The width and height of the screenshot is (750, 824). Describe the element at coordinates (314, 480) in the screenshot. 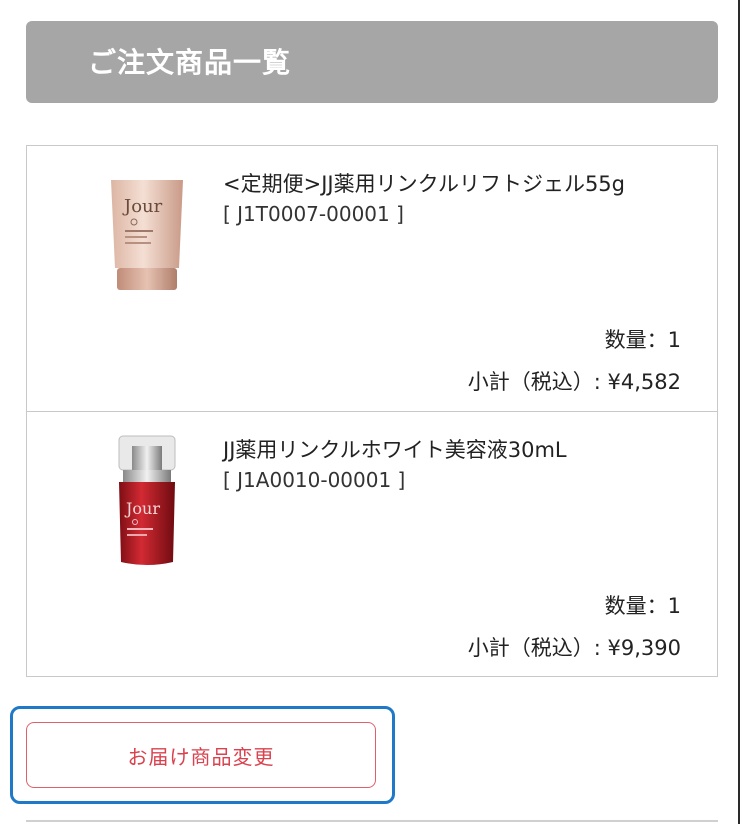

I see `product-code: [ J1A0010-00001 ]` at that location.